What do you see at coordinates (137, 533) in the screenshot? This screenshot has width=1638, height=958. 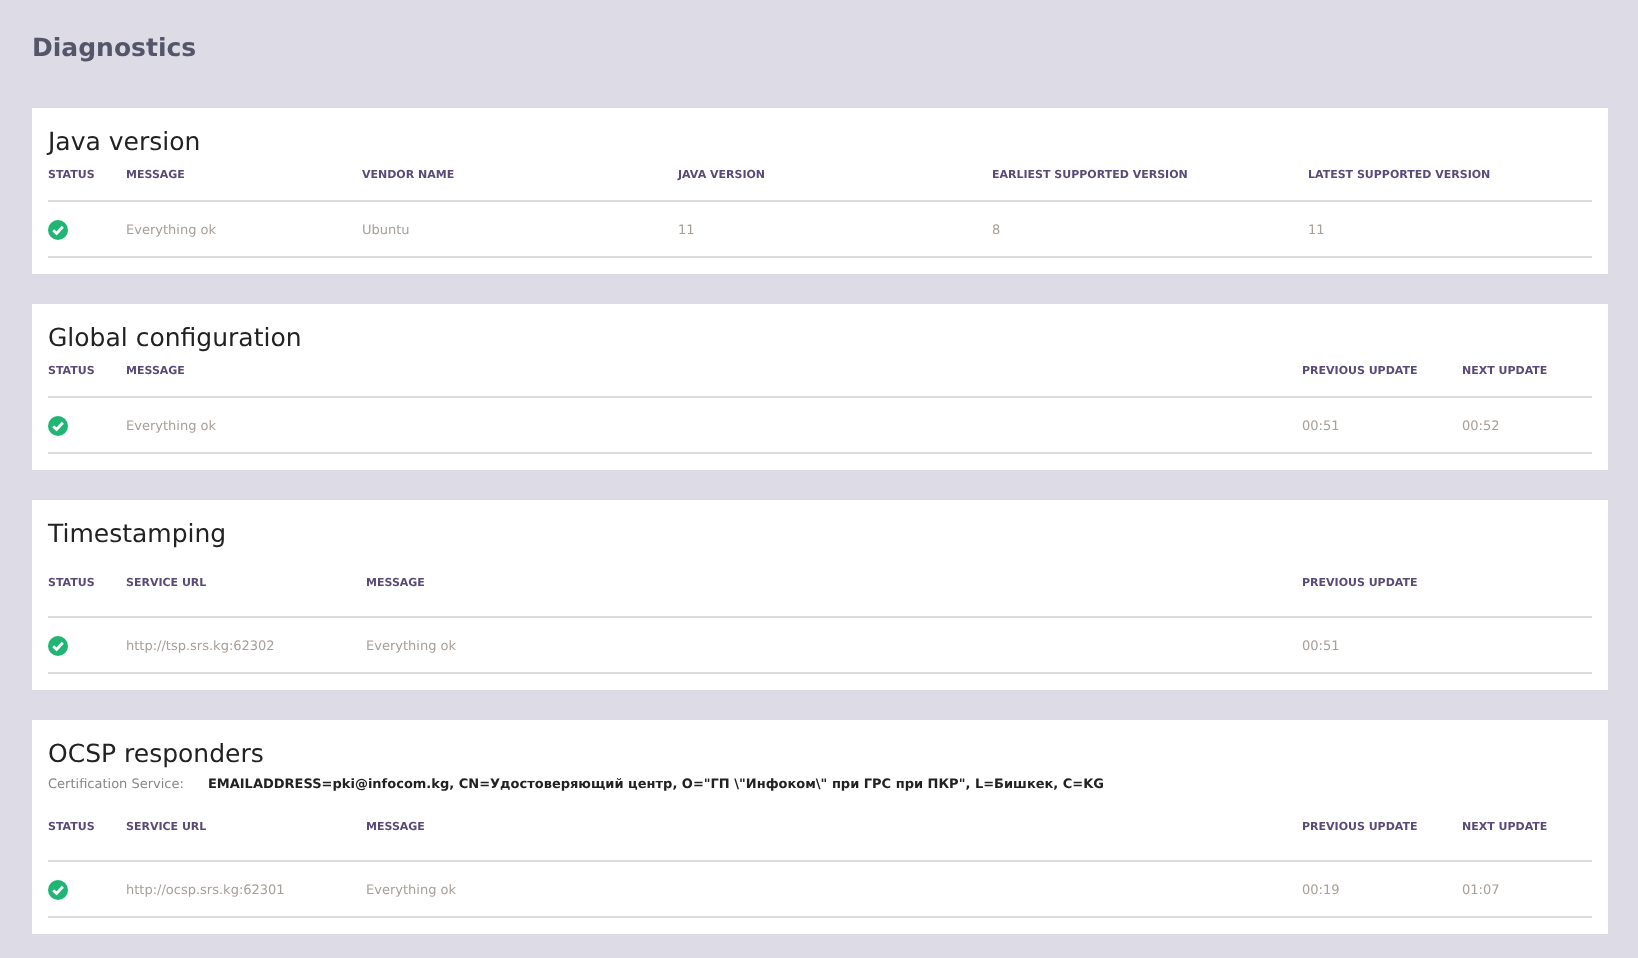 I see `card-title: Timestamping` at bounding box center [137, 533].